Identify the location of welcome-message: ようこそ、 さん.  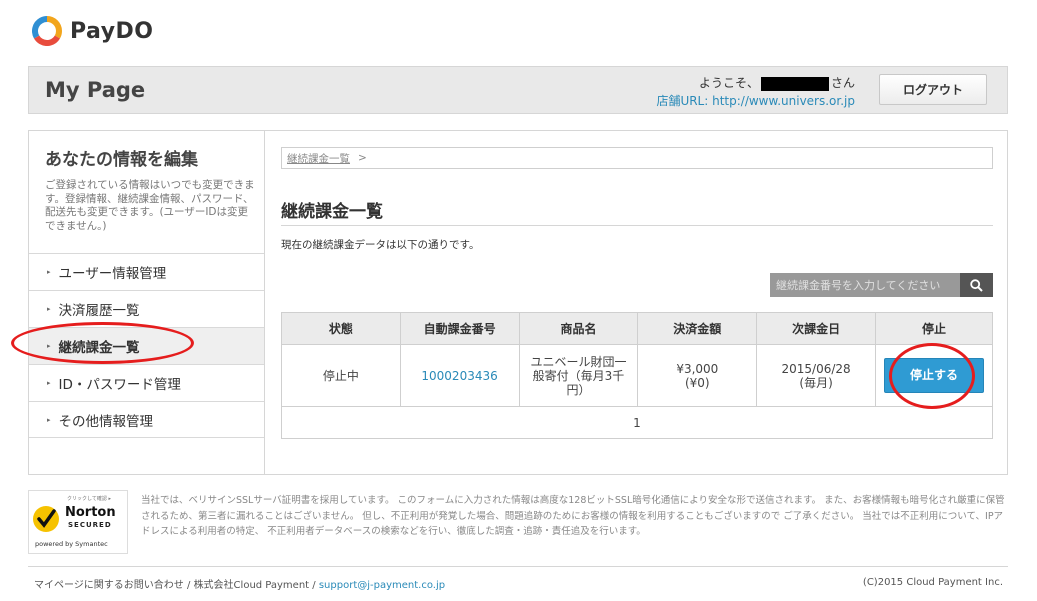
(777, 82).